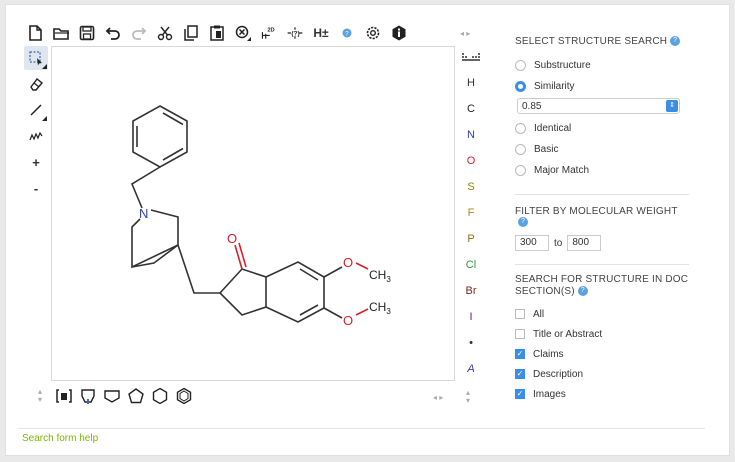 The image size is (735, 462). Describe the element at coordinates (602, 354) in the screenshot. I see `section-checkbox-row: ✓ Claims` at that location.